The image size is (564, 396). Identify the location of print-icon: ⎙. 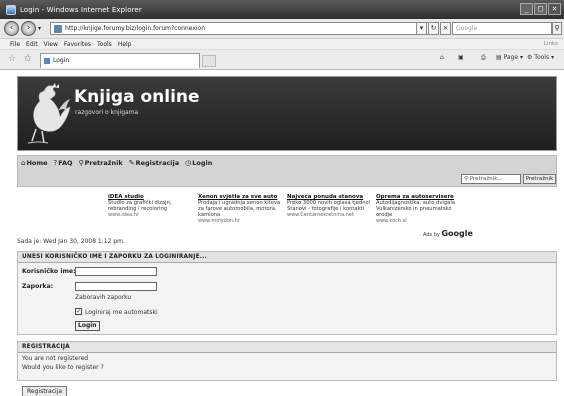
(483, 58).